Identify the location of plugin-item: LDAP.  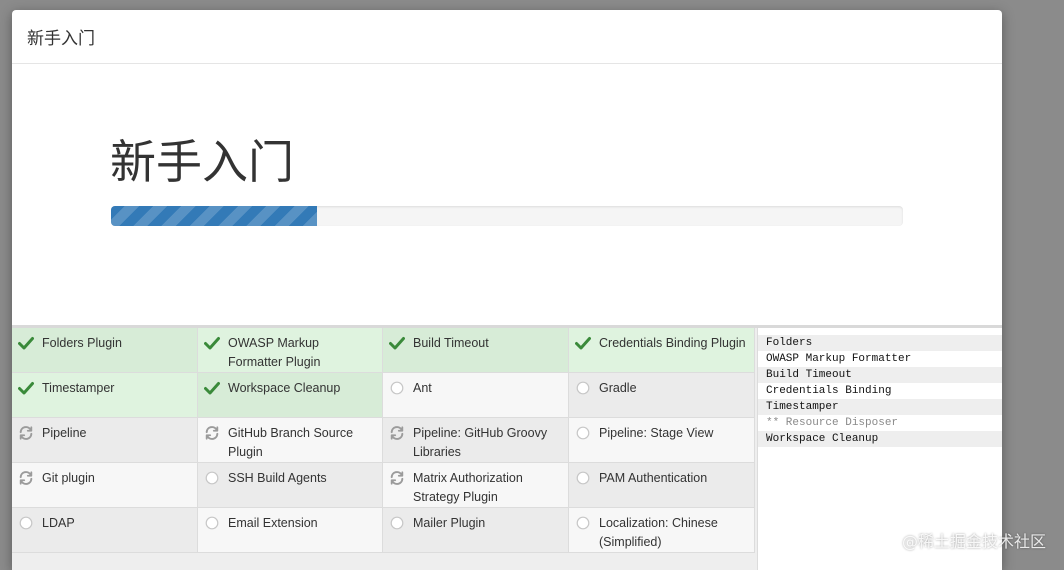
(105, 530).